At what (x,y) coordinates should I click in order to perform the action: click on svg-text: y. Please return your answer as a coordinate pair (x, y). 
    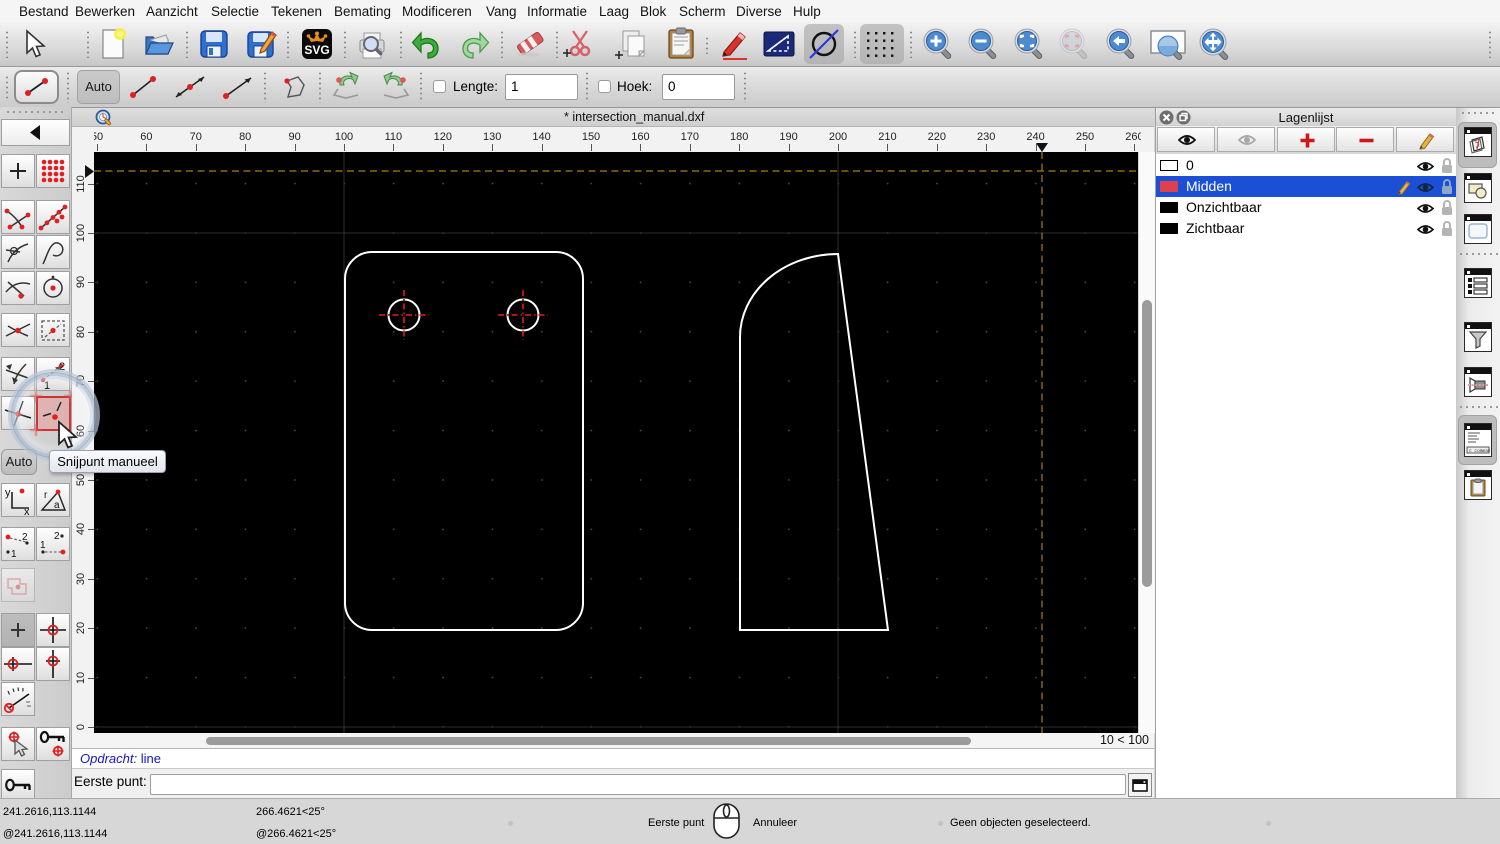
    Looking at the image, I should click on (8, 493).